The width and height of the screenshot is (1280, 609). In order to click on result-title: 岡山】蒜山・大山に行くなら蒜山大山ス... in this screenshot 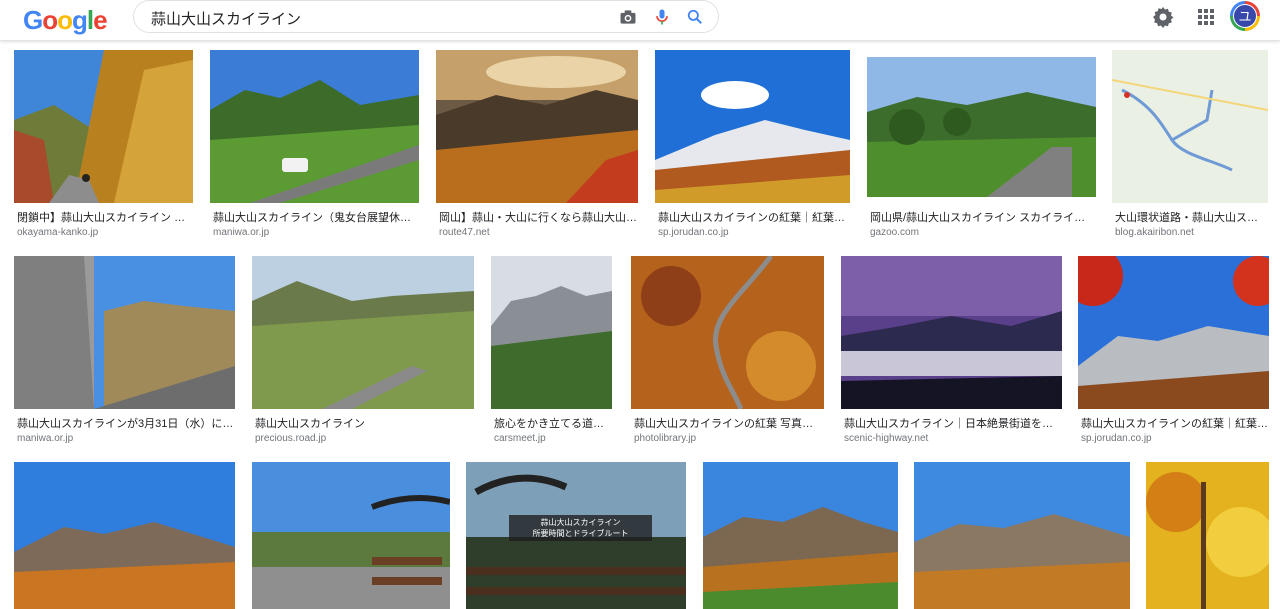, I will do `click(538, 218)`.